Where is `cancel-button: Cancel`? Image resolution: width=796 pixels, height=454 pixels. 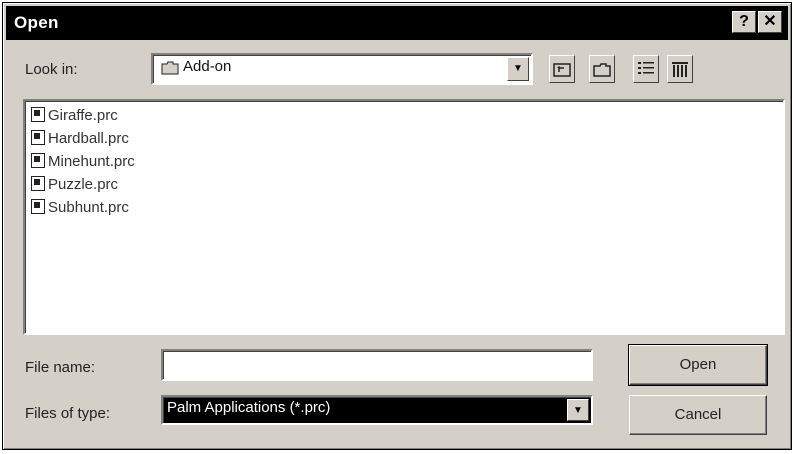 cancel-button: Cancel is located at coordinates (698, 415).